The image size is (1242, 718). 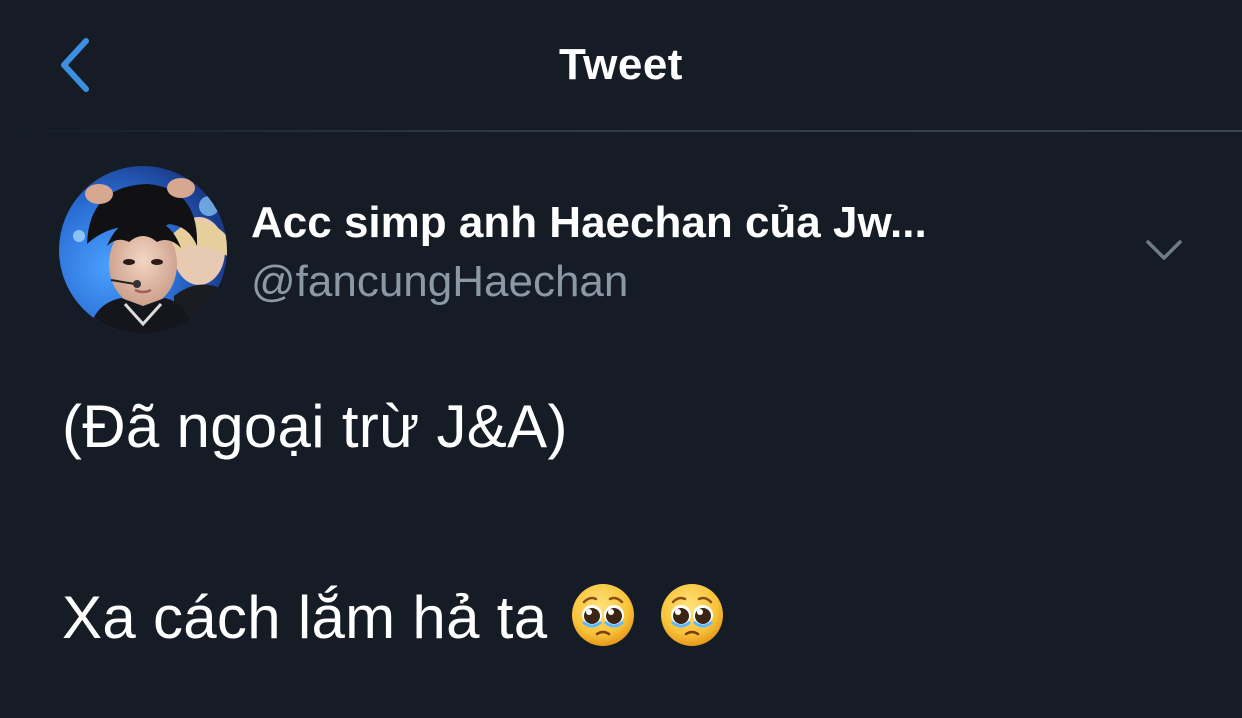 I want to click on tweet-options-button, so click(x=1164, y=250).